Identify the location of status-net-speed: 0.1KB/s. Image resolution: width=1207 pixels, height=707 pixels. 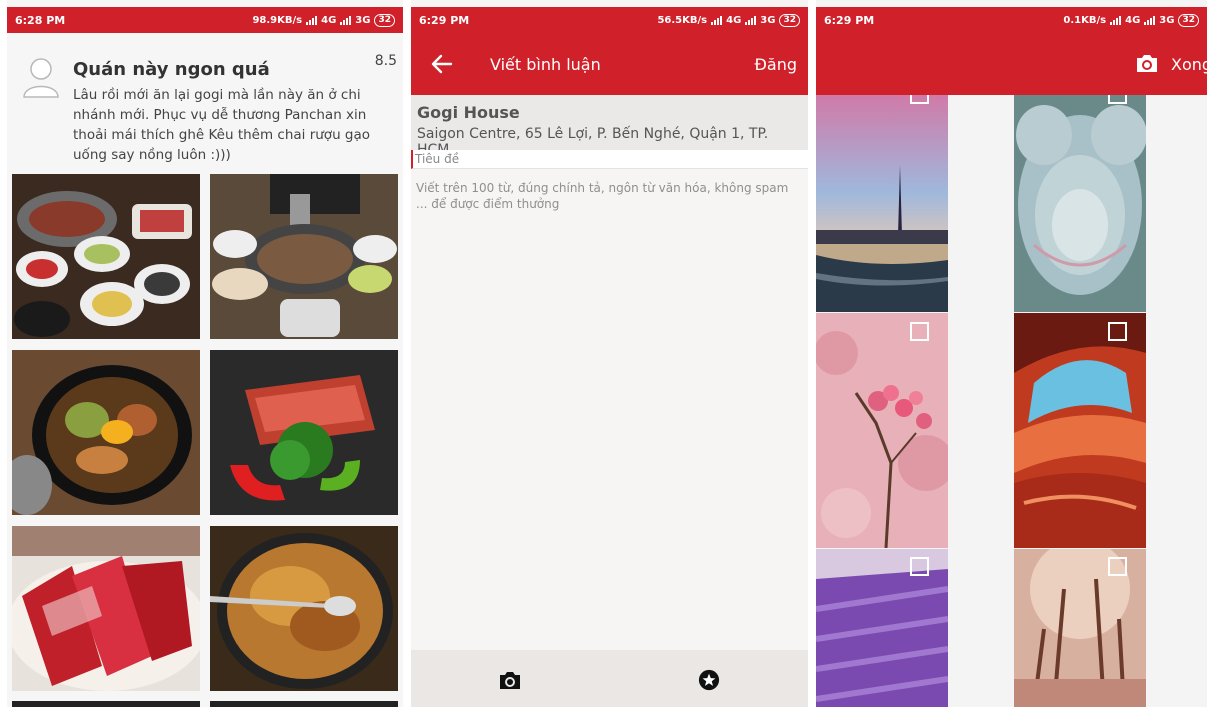
(1085, 20).